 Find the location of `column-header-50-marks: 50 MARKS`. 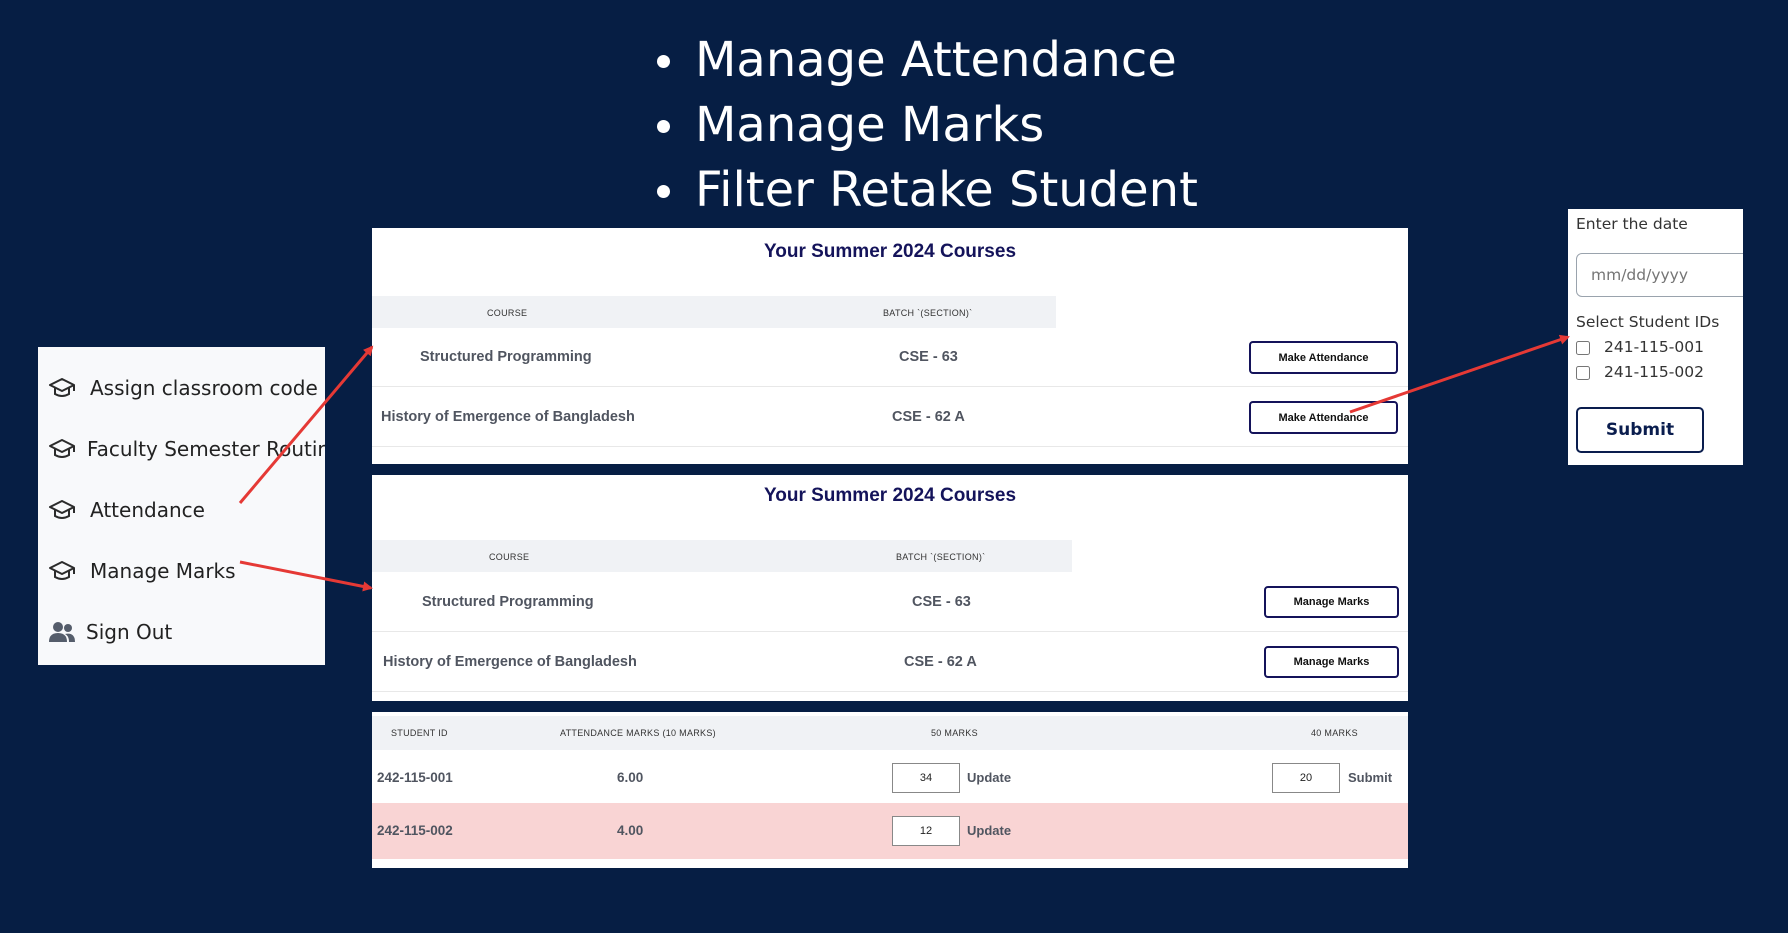

column-header-50-marks: 50 MARKS is located at coordinates (954, 733).